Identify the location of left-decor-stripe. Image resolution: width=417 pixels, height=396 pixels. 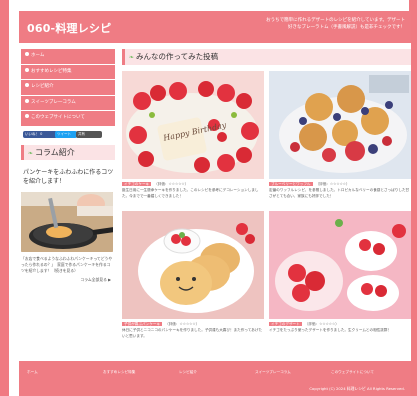
(4, 198).